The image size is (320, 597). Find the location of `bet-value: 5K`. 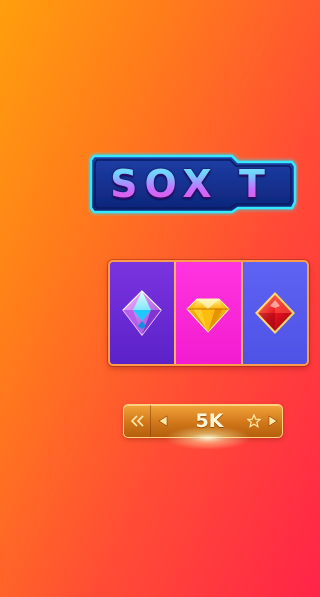

bet-value: 5K is located at coordinates (209, 421).